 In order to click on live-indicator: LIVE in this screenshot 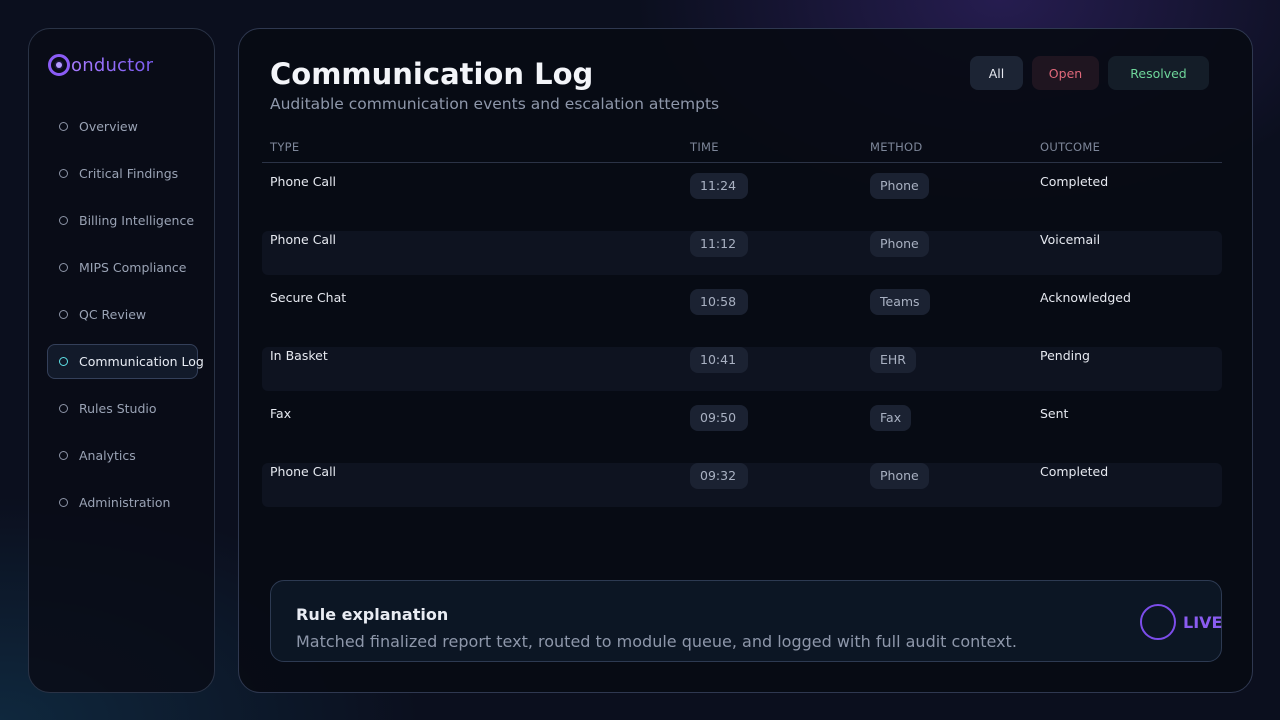, I will do `click(1181, 622)`.